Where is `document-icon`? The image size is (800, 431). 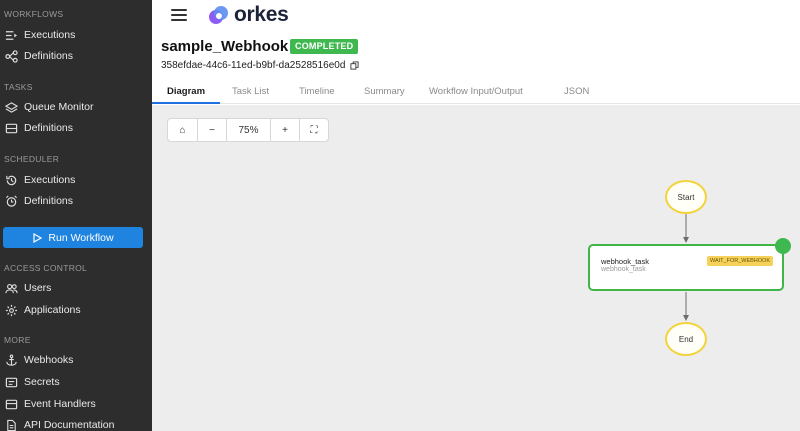 document-icon is located at coordinates (11, 424).